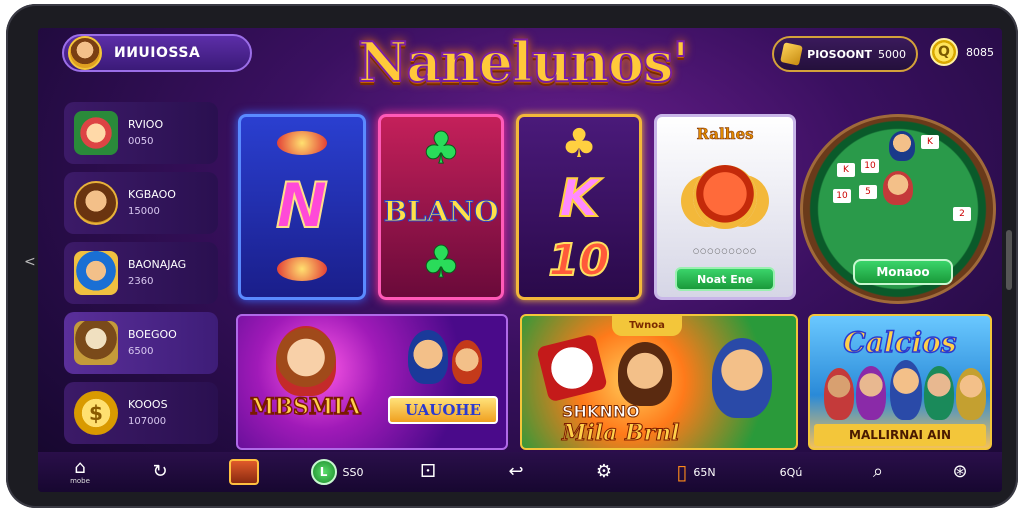 This screenshot has width=1024, height=512. I want to click on sidebar-item-sub: 6500, so click(141, 351).